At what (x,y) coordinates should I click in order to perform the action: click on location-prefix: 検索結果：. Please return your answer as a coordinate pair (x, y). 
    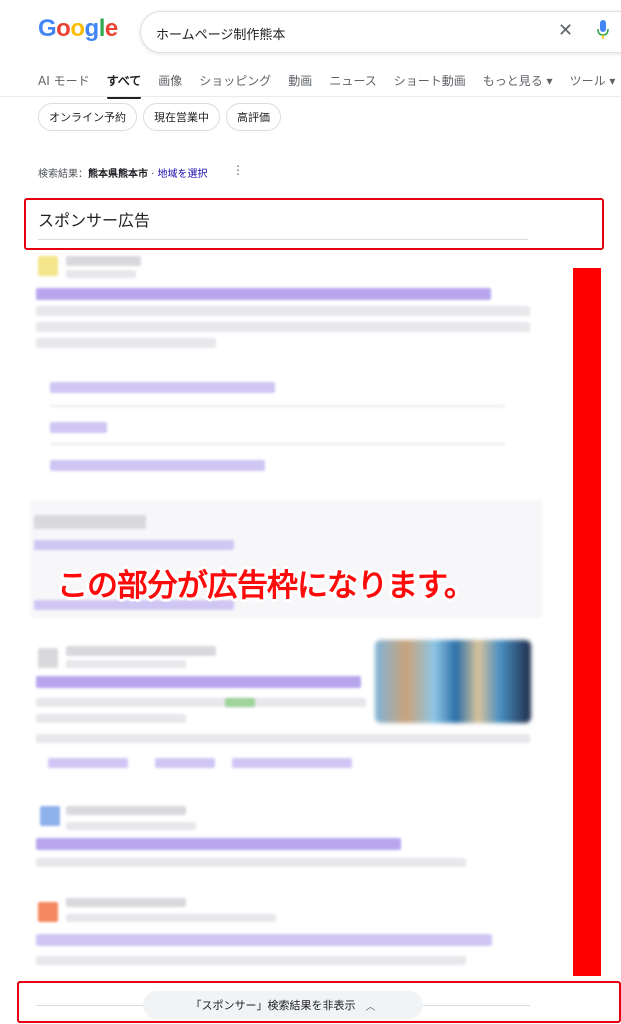
    Looking at the image, I should click on (63, 174).